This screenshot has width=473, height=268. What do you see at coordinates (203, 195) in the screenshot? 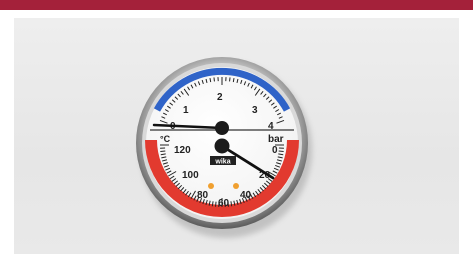
I see `temperature-label-80: 80` at bounding box center [203, 195].